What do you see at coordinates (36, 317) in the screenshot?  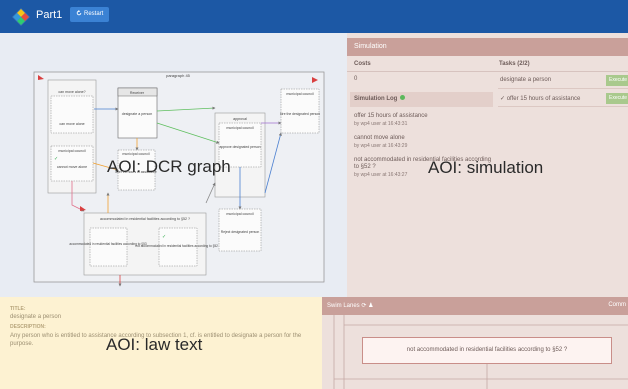 I see `law-title-value: designate a person` at bounding box center [36, 317].